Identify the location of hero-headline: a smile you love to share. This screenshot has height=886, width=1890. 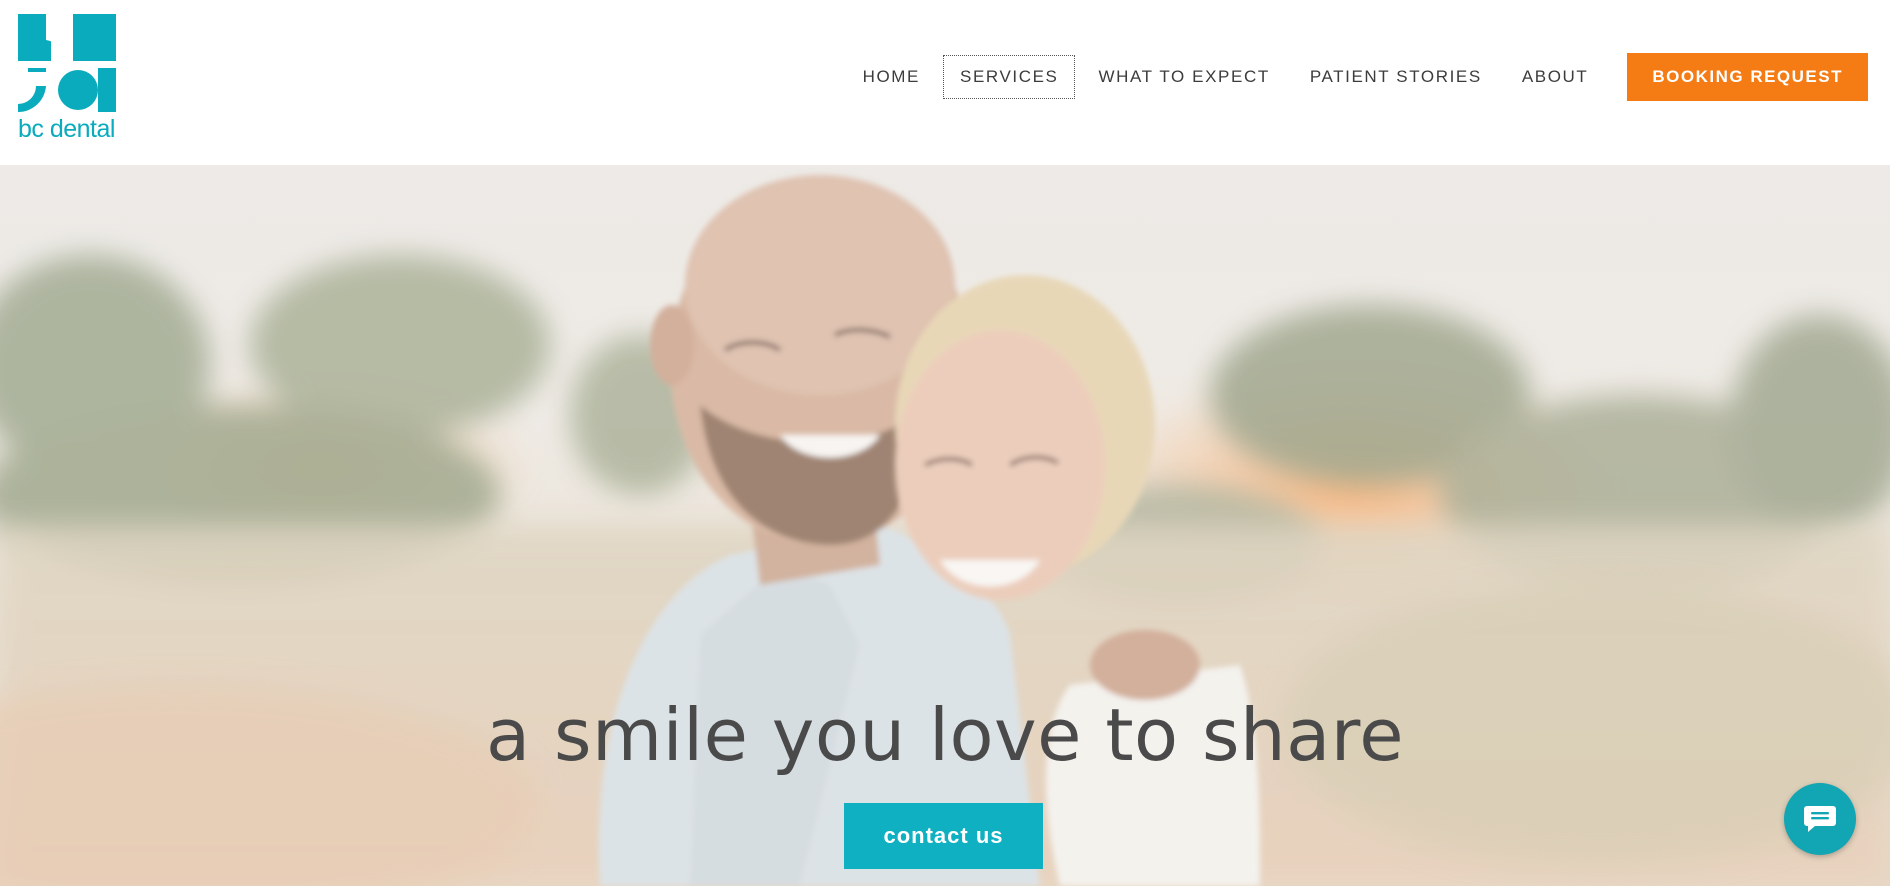
(945, 735).